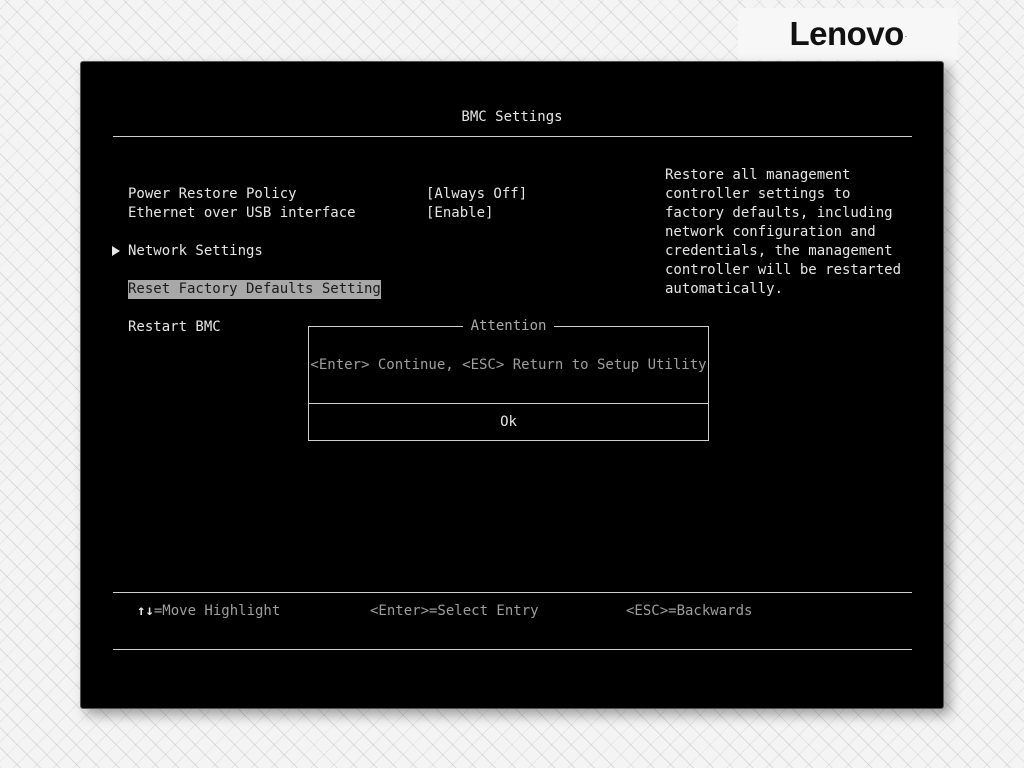 Image resolution: width=1024 pixels, height=768 pixels. What do you see at coordinates (217, 611) in the screenshot?
I see `footer-move-label: =Move Highlight` at bounding box center [217, 611].